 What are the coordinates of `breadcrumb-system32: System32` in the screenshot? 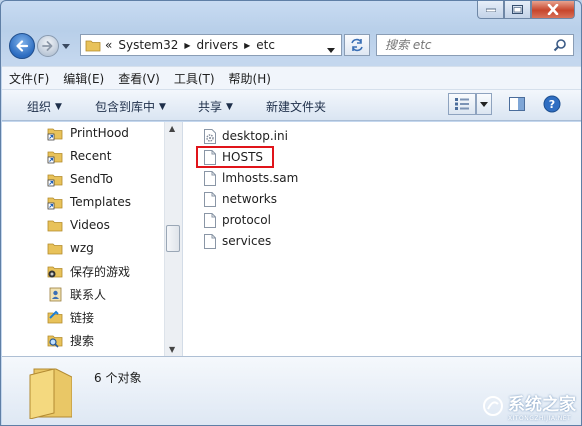 It's located at (148, 45).